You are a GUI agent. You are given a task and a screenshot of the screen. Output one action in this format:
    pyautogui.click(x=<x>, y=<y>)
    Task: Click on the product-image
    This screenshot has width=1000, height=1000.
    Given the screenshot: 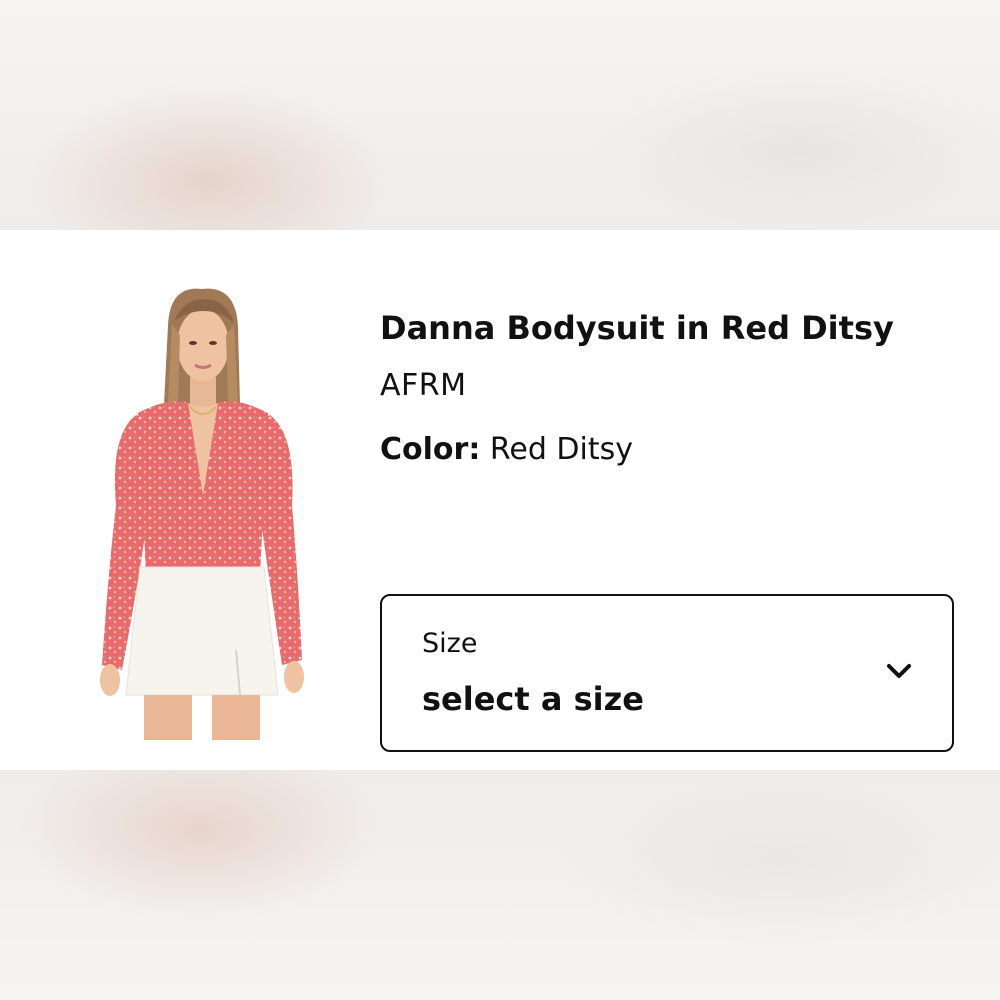 What is the action you would take?
    pyautogui.click(x=202, y=512)
    